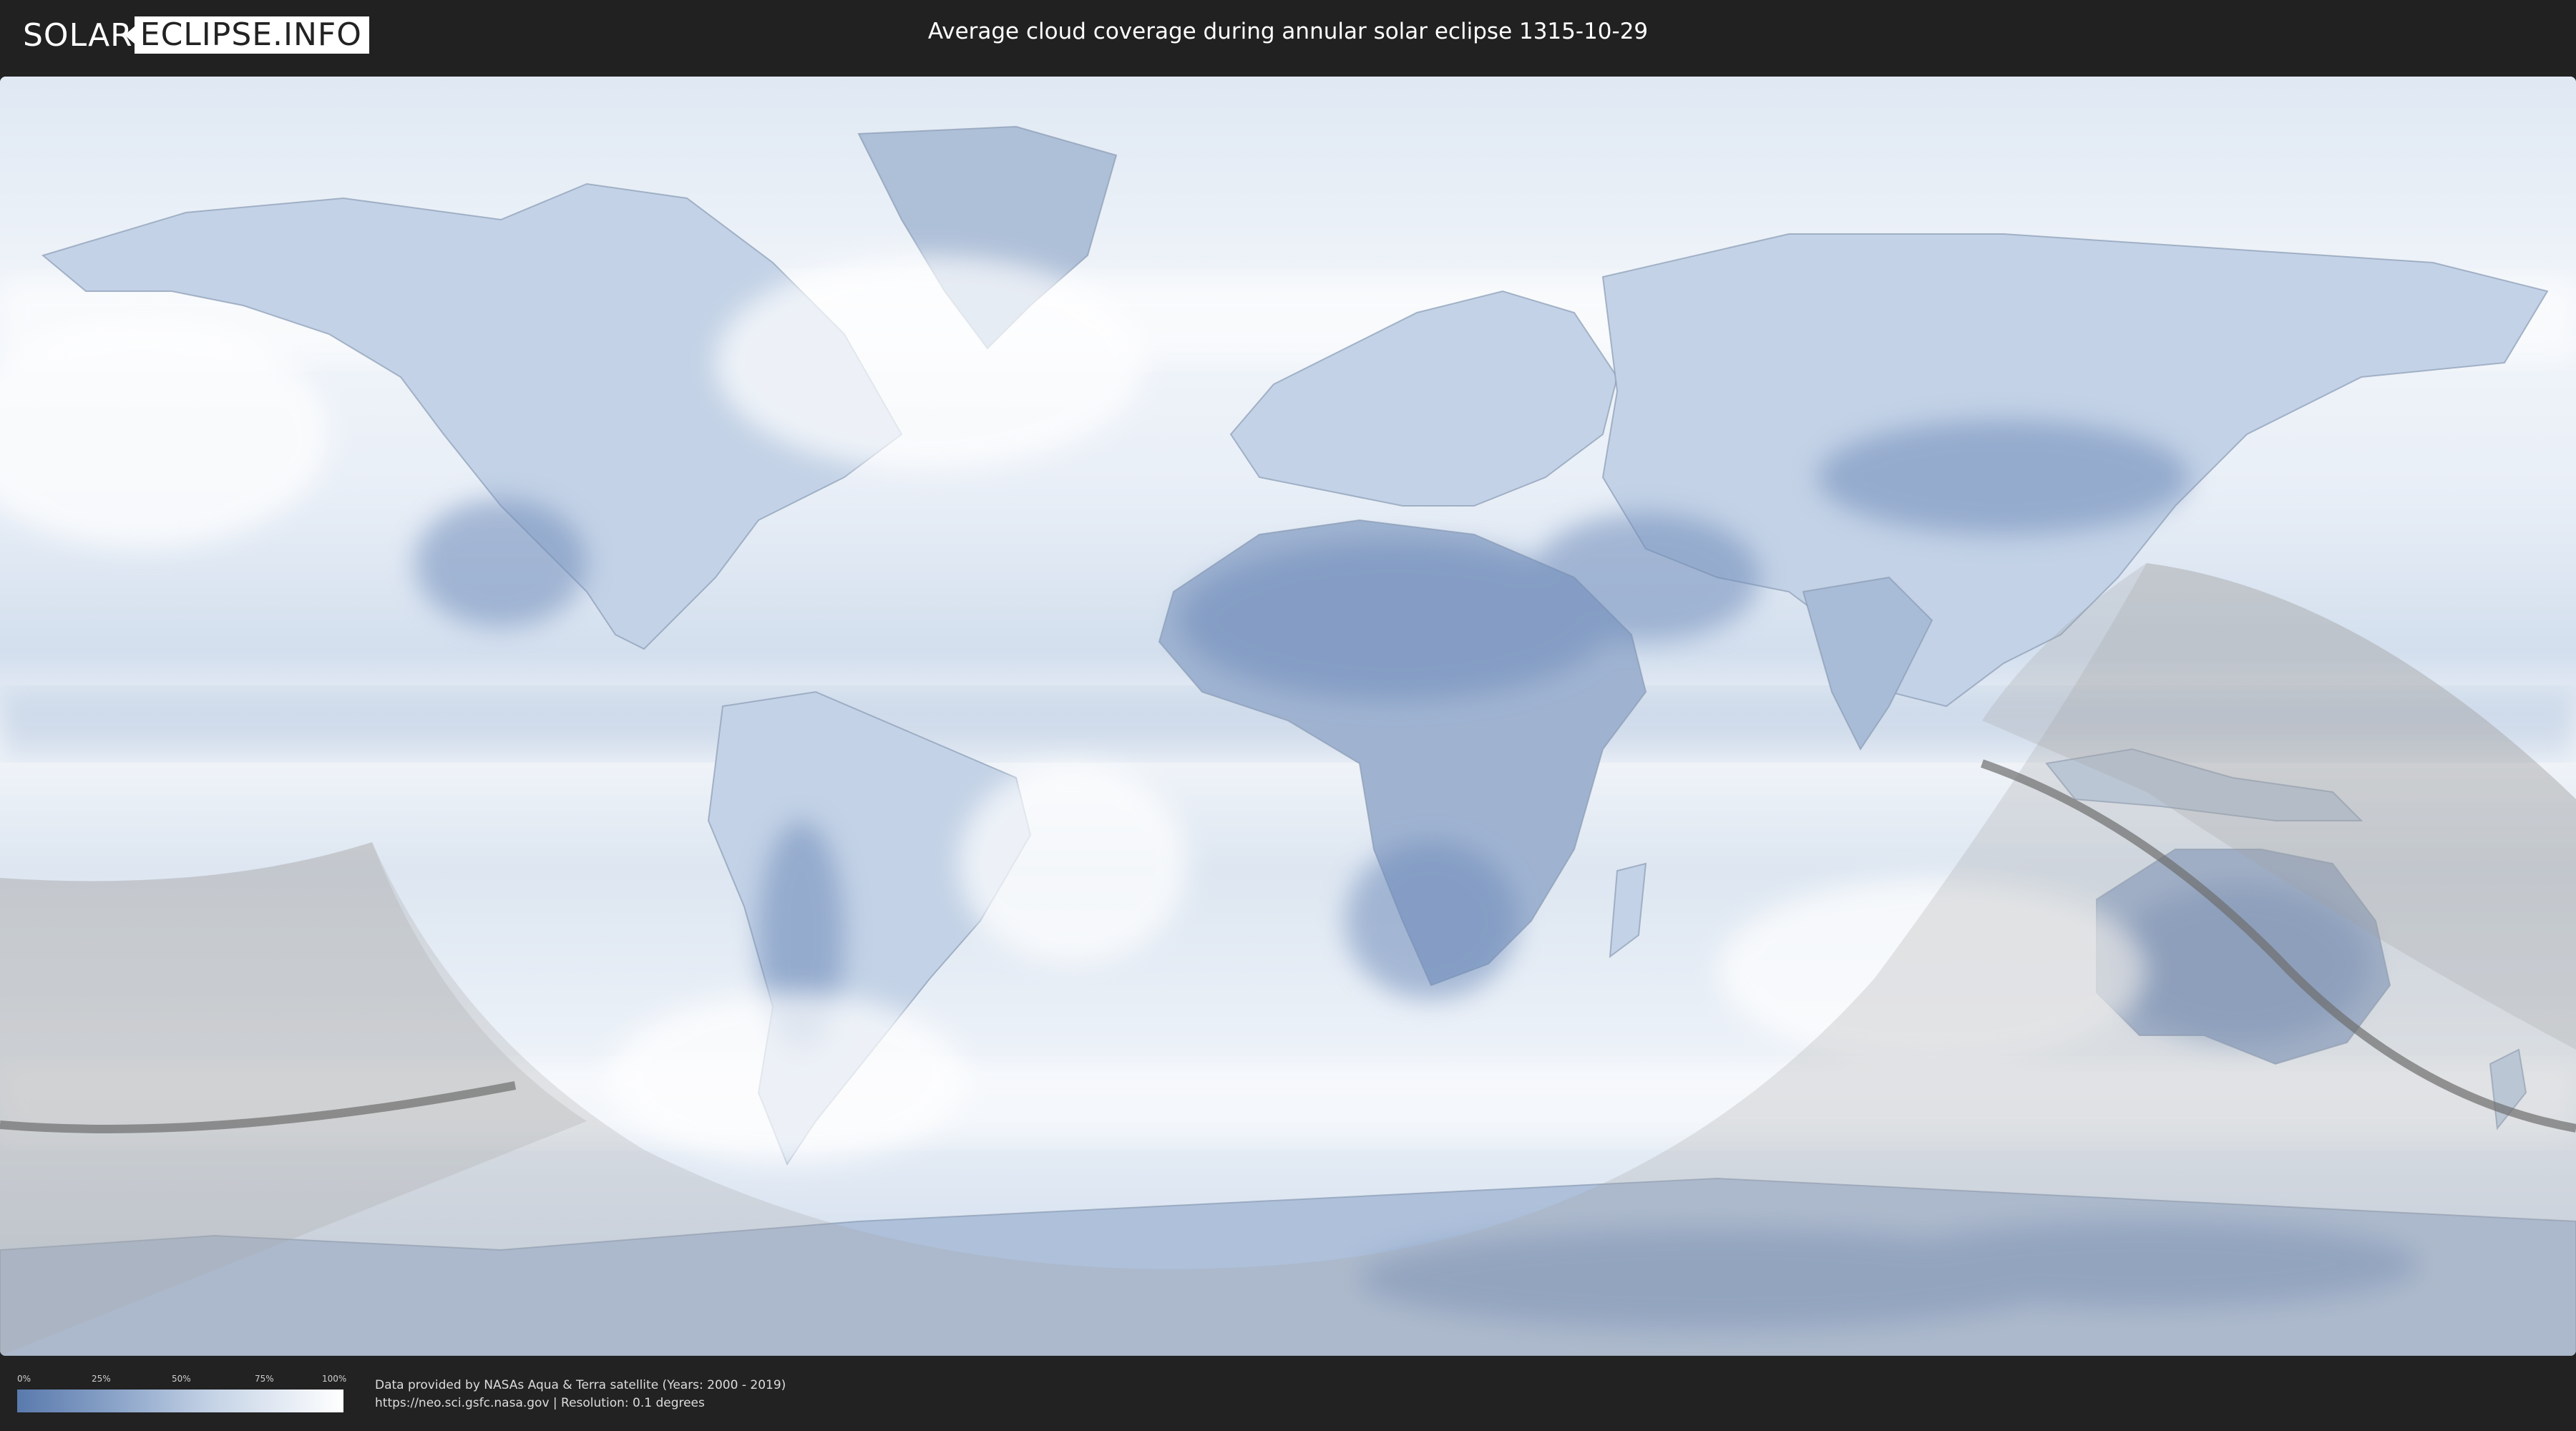 The image size is (2576, 1431). What do you see at coordinates (930, 362) in the screenshot?
I see `cloudy-north-atlantic` at bounding box center [930, 362].